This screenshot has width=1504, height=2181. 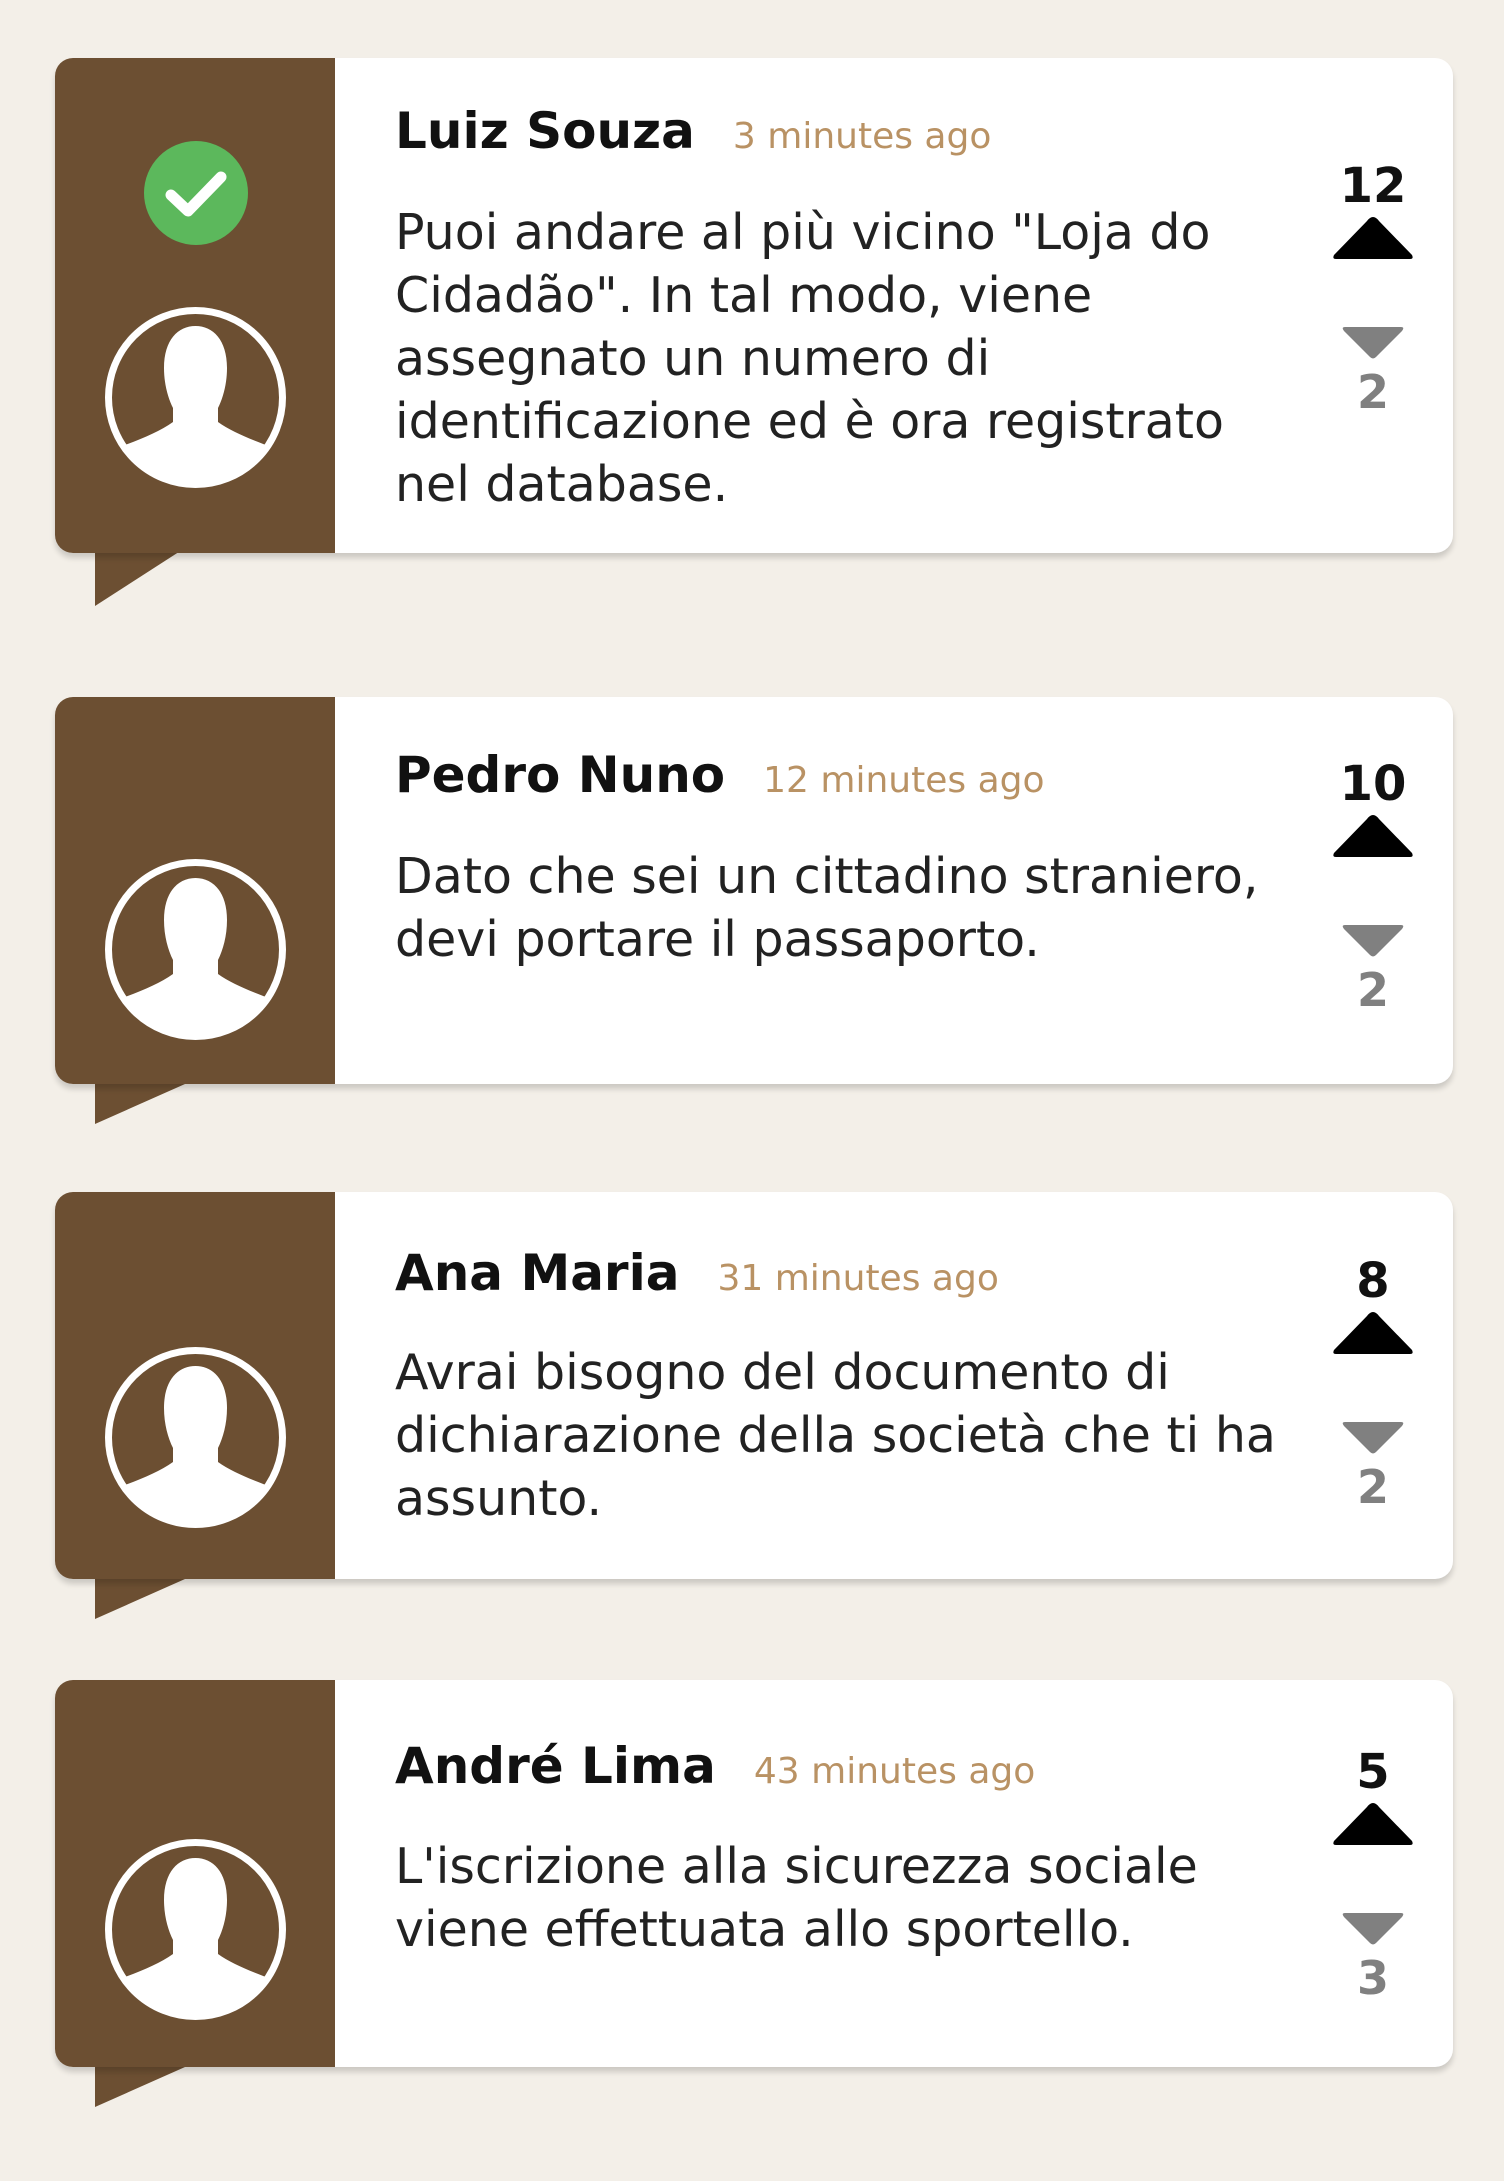 I want to click on comment-timestamp: 12 minutes ago, so click(x=904, y=780).